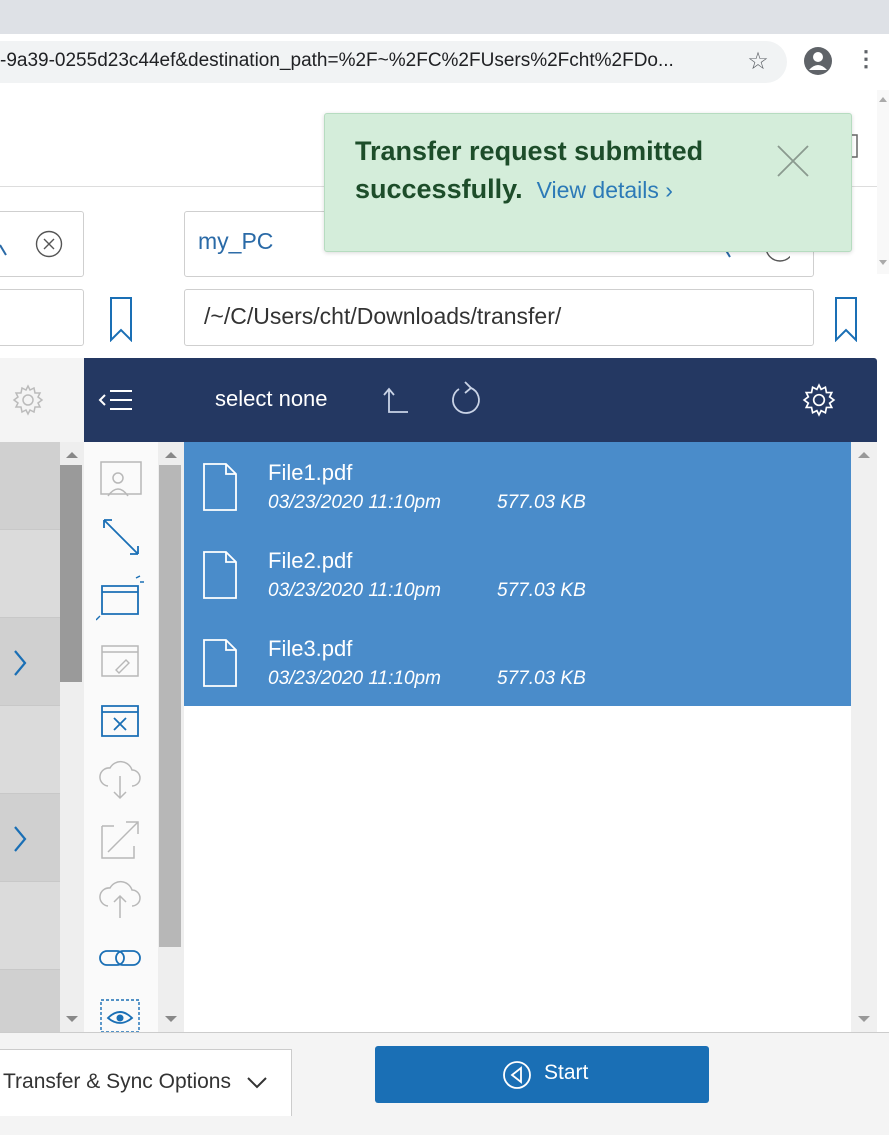 The width and height of the screenshot is (889, 1135). What do you see at coordinates (819, 400) in the screenshot?
I see `destination-settings-gear-icon` at bounding box center [819, 400].